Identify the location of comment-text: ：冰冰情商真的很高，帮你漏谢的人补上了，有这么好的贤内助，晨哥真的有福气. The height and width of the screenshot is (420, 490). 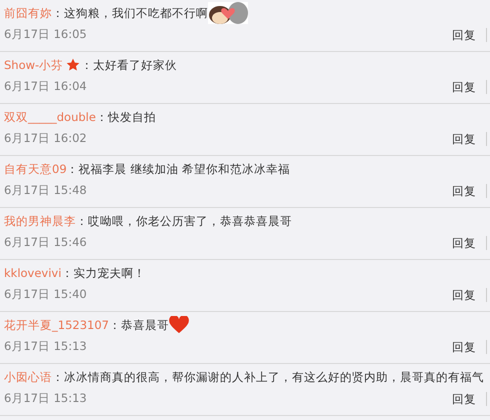
(268, 377).